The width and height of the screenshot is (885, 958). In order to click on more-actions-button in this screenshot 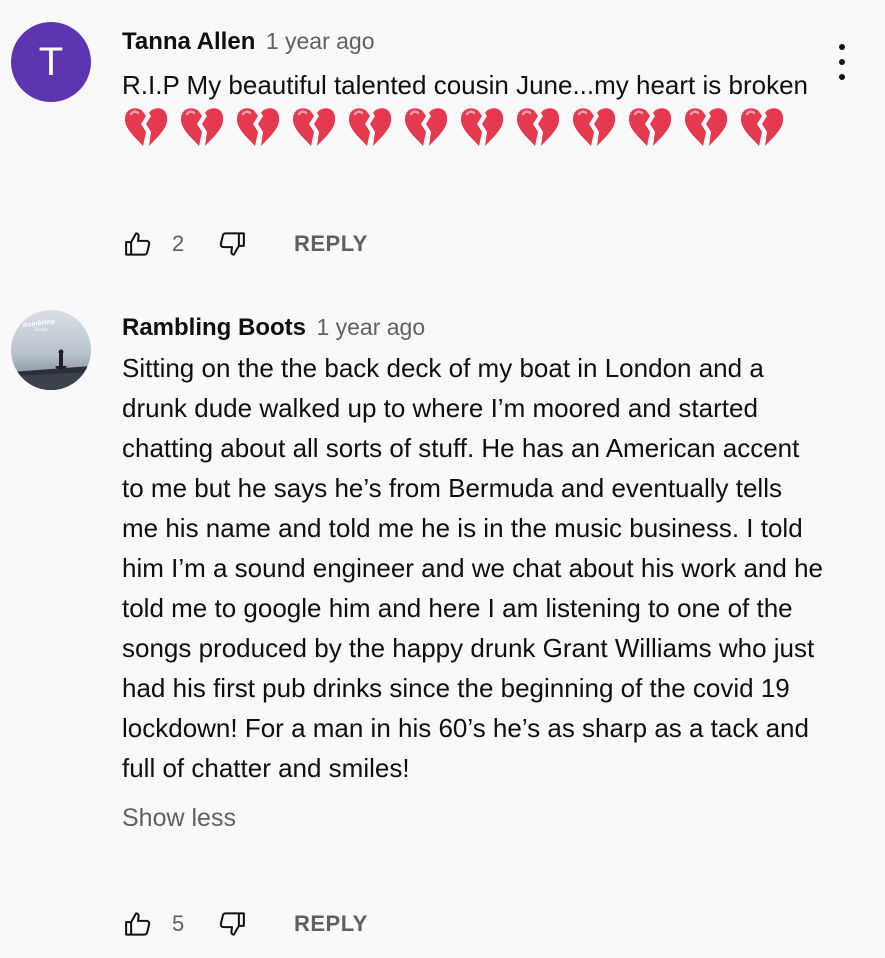, I will do `click(842, 62)`.